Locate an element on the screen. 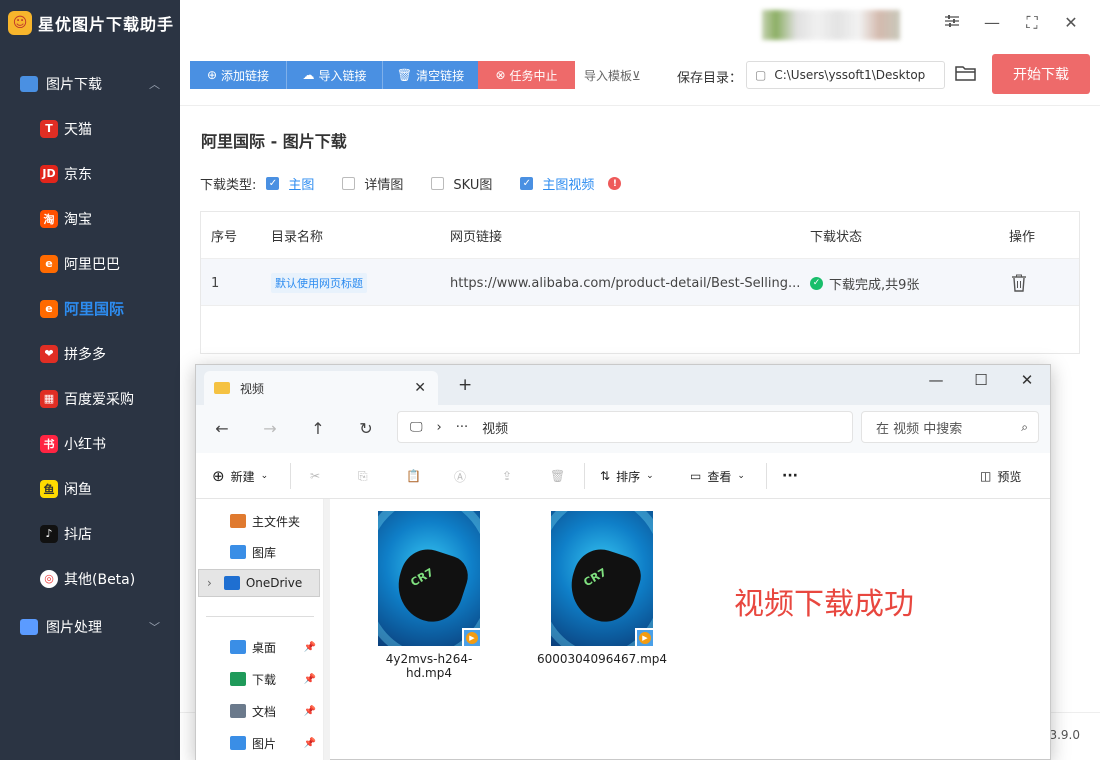 The width and height of the screenshot is (1100, 760). import-template-link: 导入模板⊻ is located at coordinates (612, 75).